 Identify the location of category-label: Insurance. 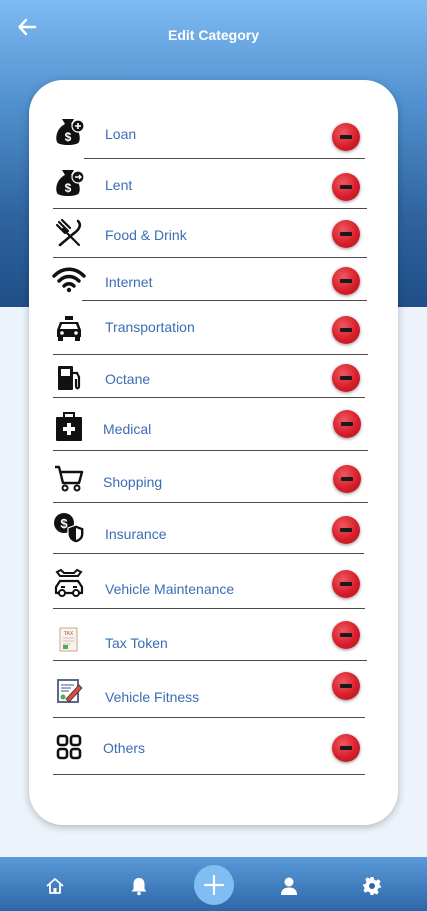
(136, 534).